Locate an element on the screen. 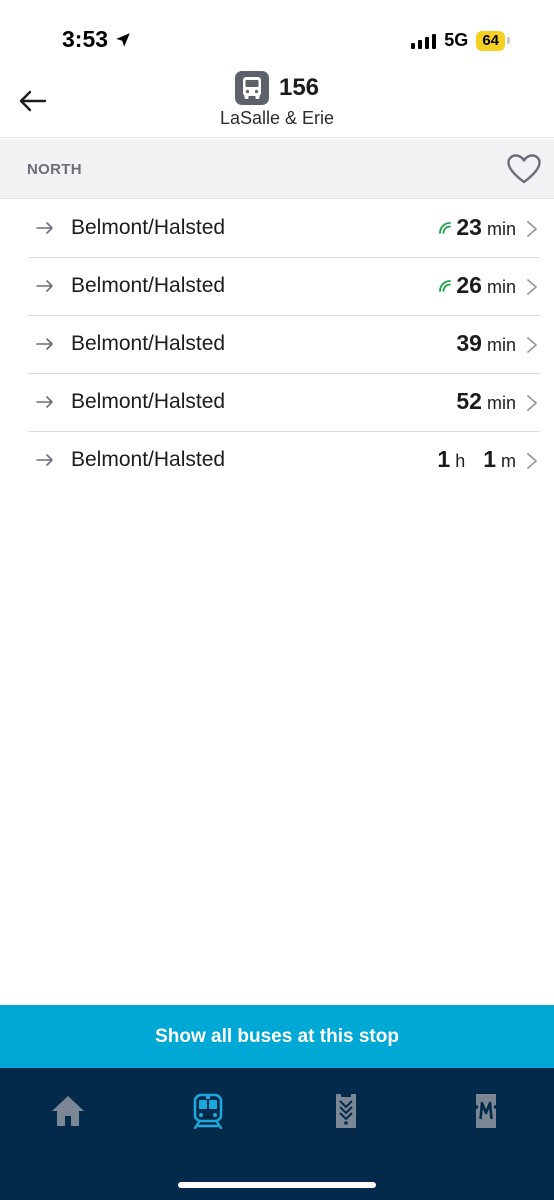  direction-label: NORTH is located at coordinates (54, 169).